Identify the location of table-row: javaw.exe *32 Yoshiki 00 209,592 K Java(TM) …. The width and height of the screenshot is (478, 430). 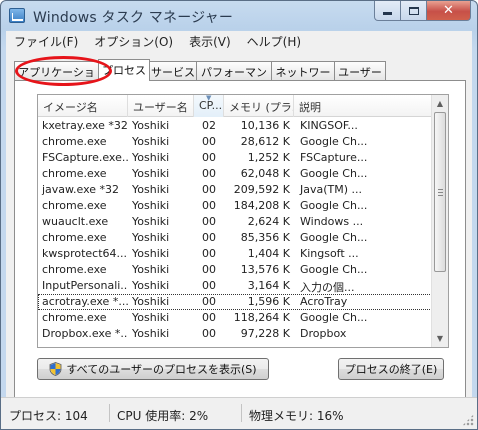
(235, 190).